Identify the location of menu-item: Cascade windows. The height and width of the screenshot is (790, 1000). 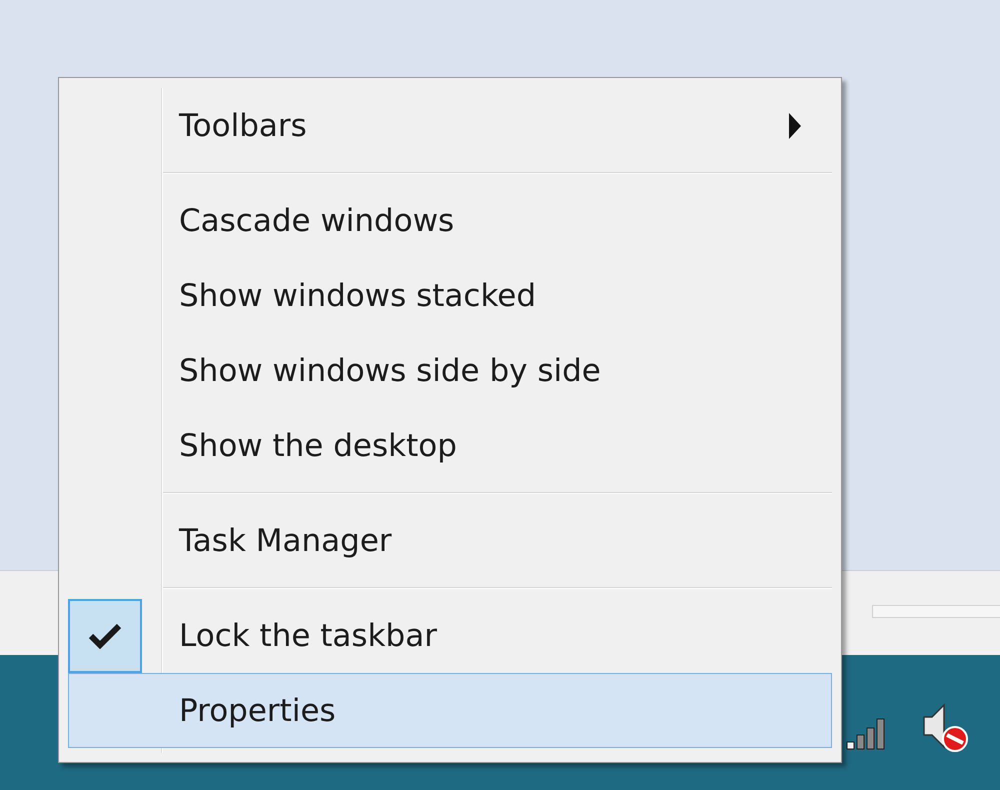
(450, 220).